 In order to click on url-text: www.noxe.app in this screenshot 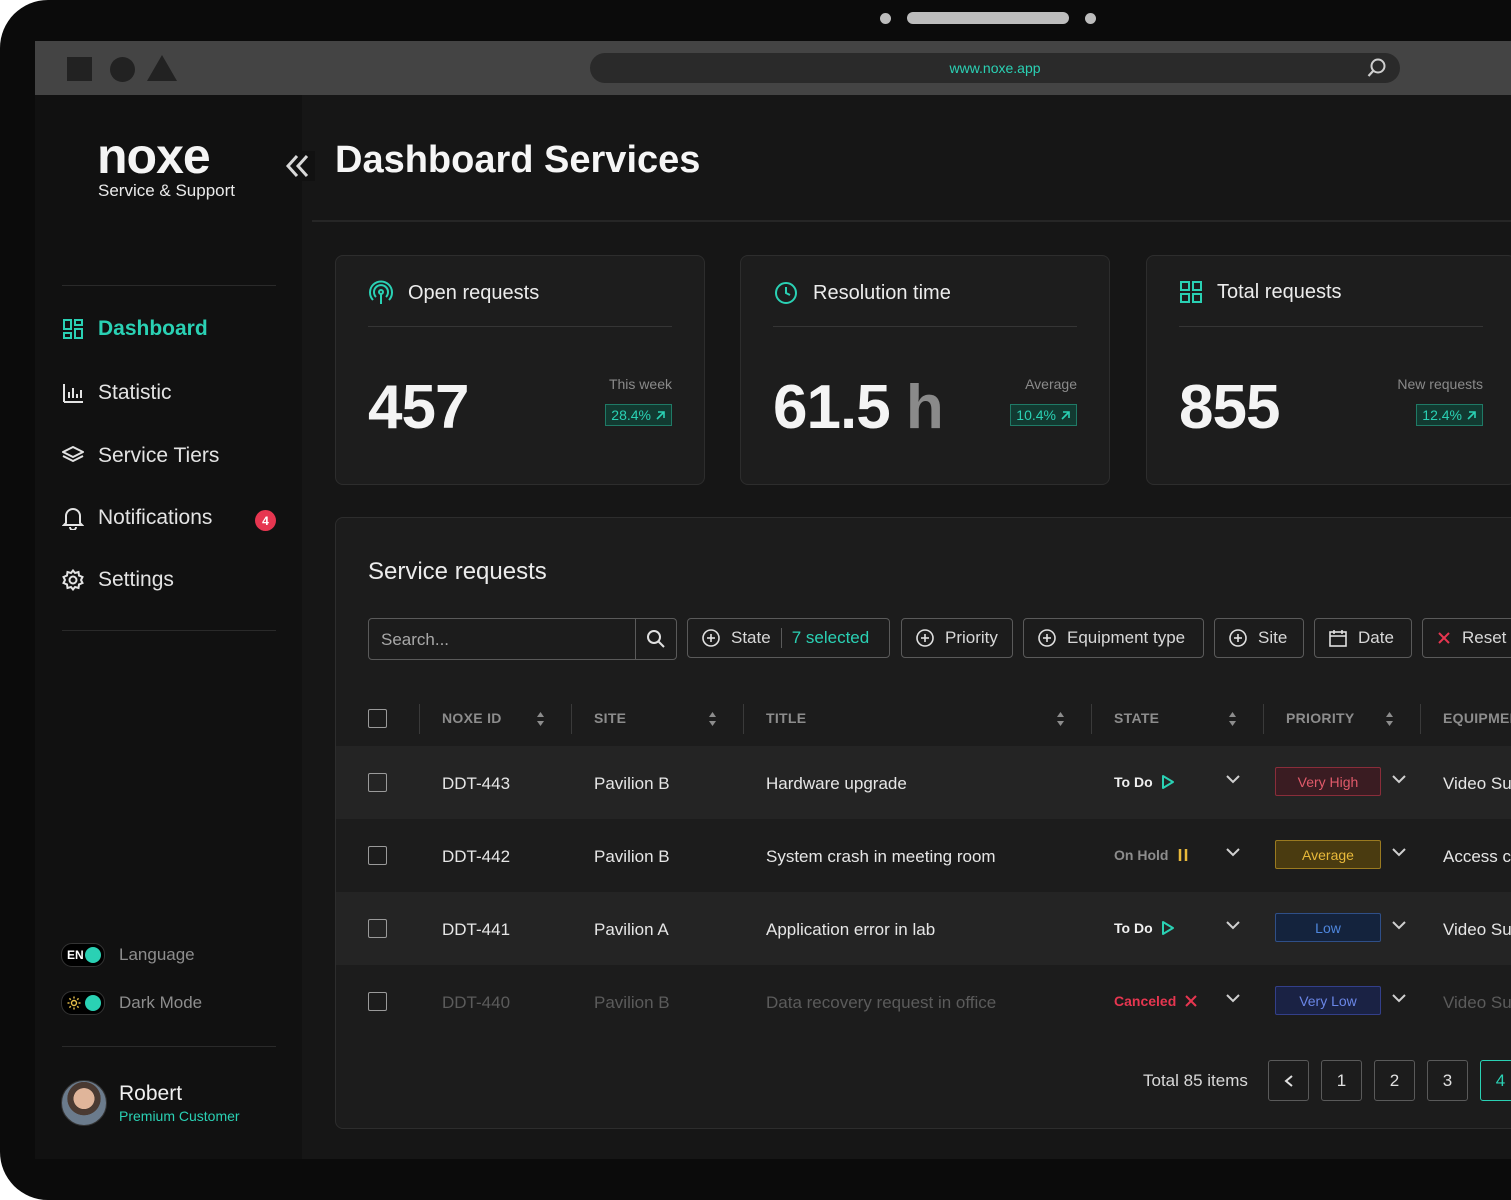, I will do `click(995, 68)`.